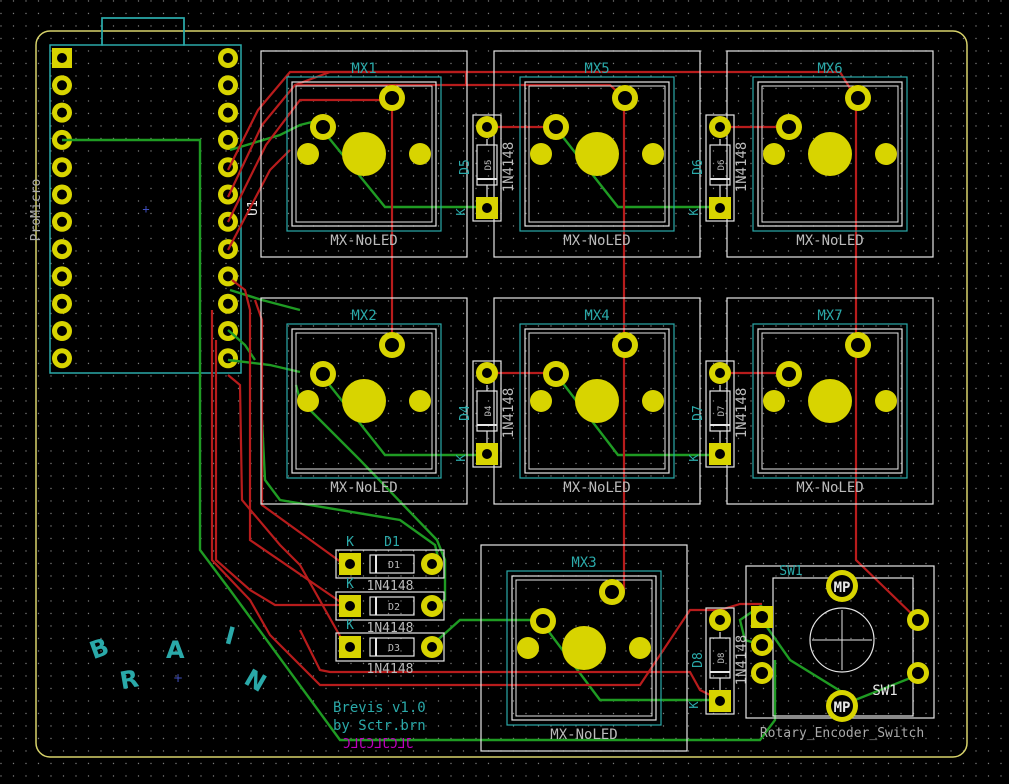 The width and height of the screenshot is (1009, 784). What do you see at coordinates (175, 650) in the screenshot?
I see `logo-letter-a: A` at bounding box center [175, 650].